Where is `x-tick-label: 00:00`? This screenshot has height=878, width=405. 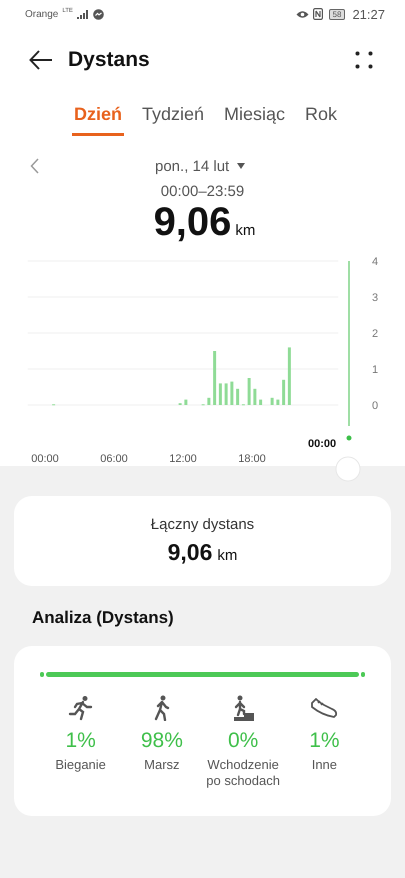
x-tick-label: 00:00 is located at coordinates (45, 459).